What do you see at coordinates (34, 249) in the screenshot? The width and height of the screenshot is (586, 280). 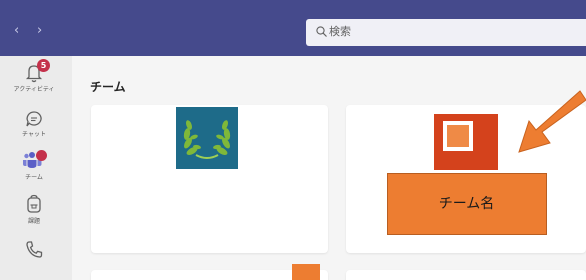 I see `phone-icon` at bounding box center [34, 249].